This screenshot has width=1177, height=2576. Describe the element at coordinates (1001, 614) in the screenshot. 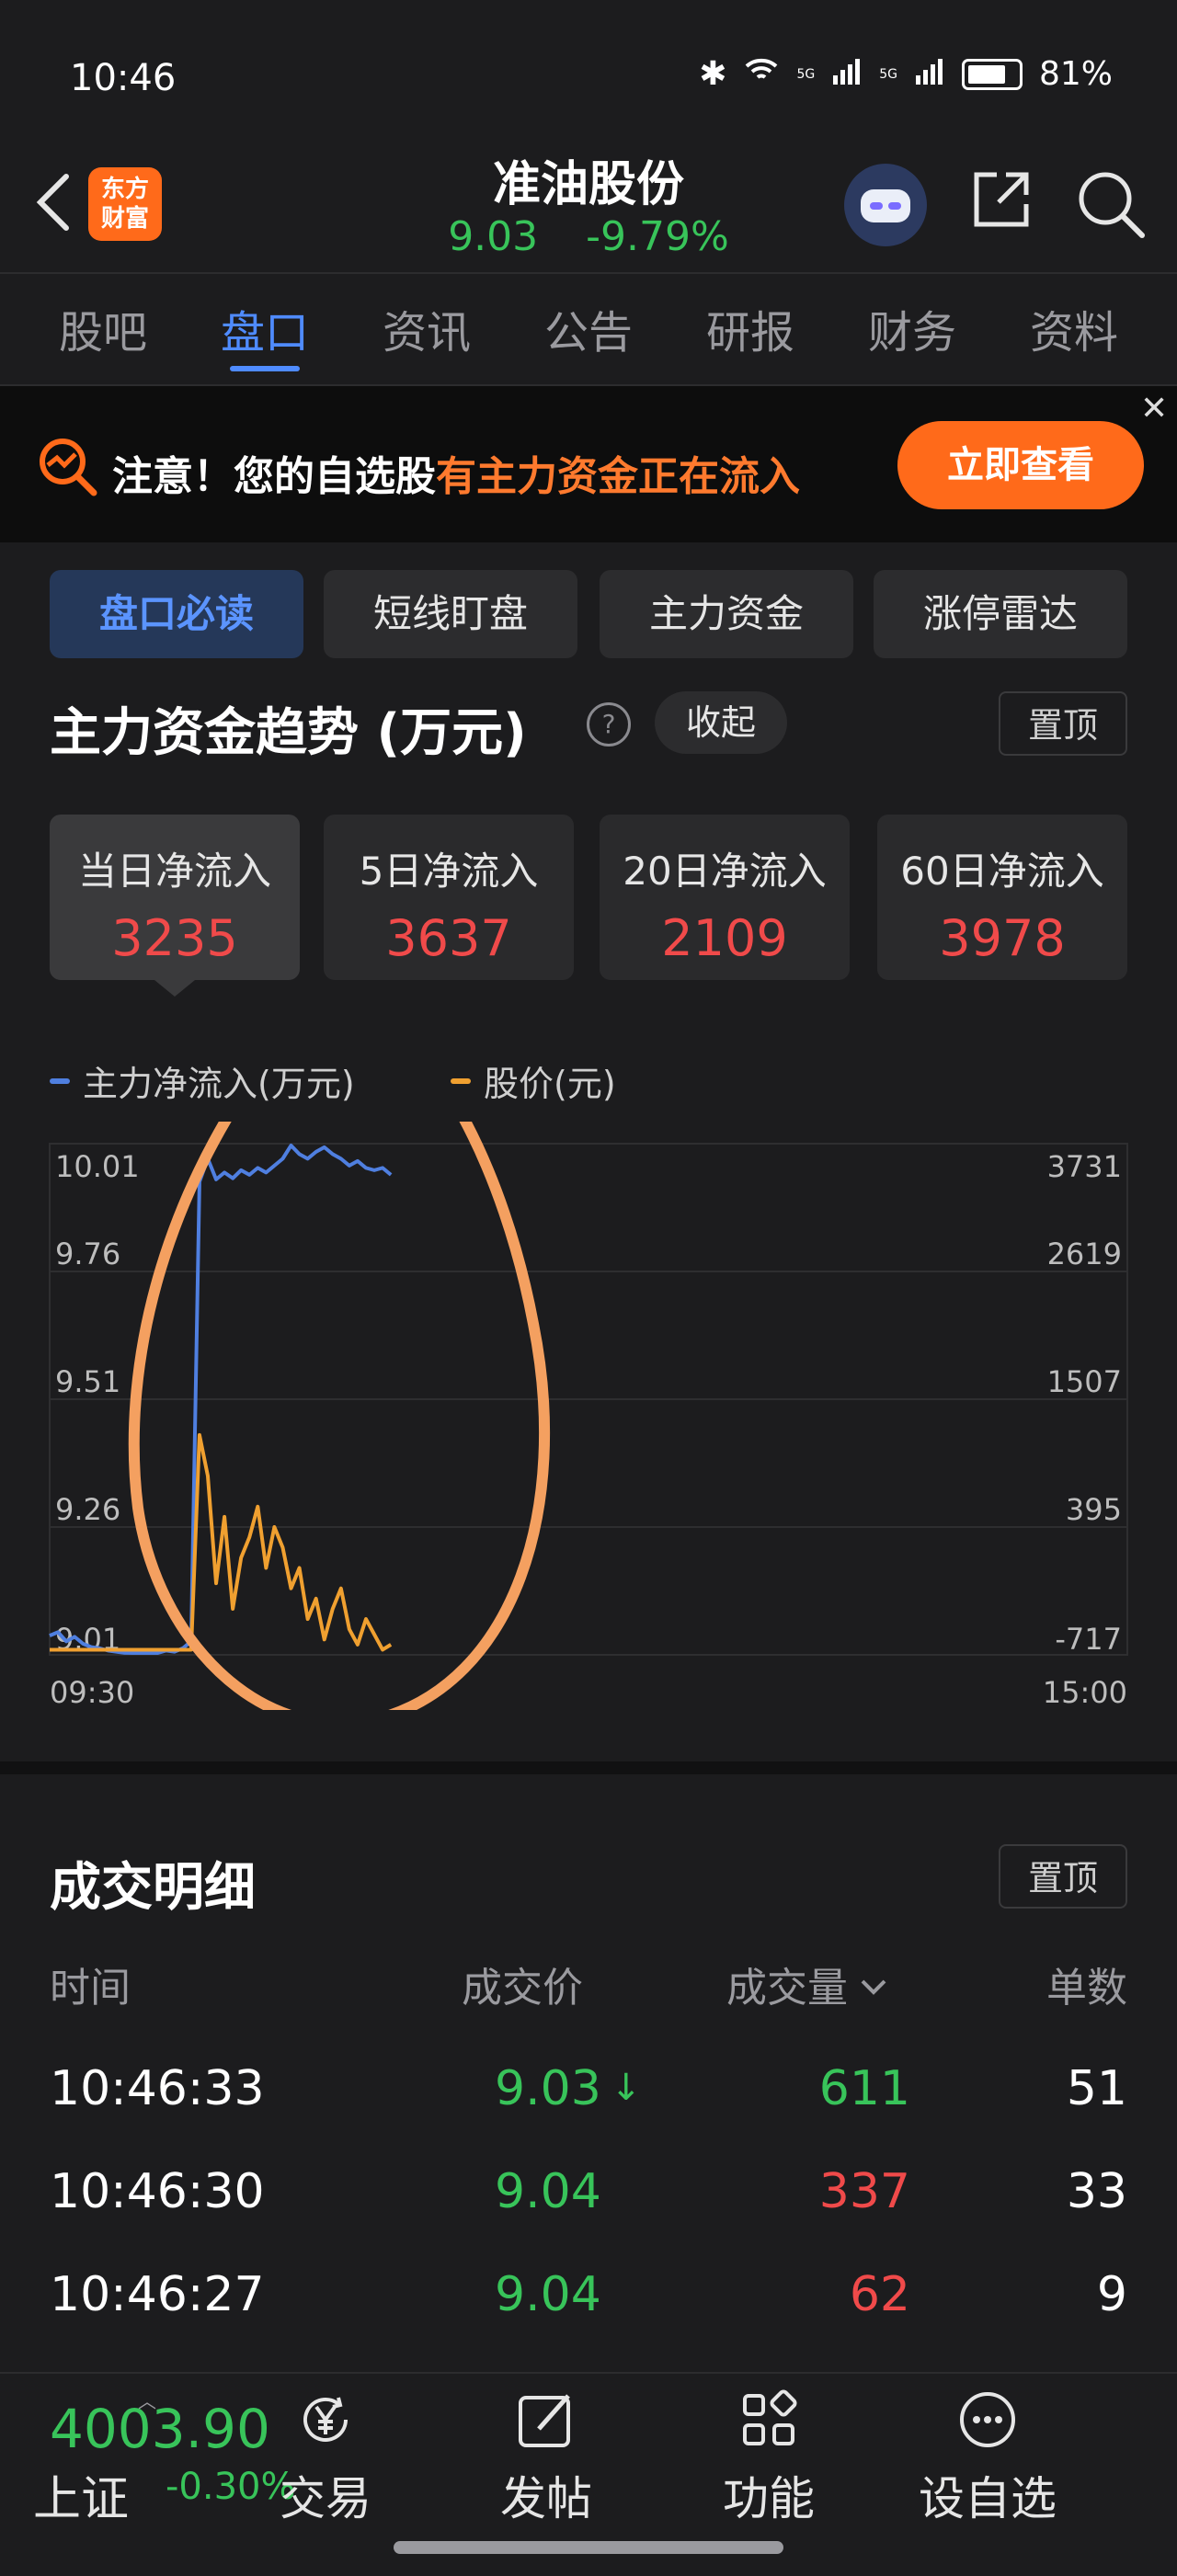

I see `subtab-3: 涨停雷达` at that location.